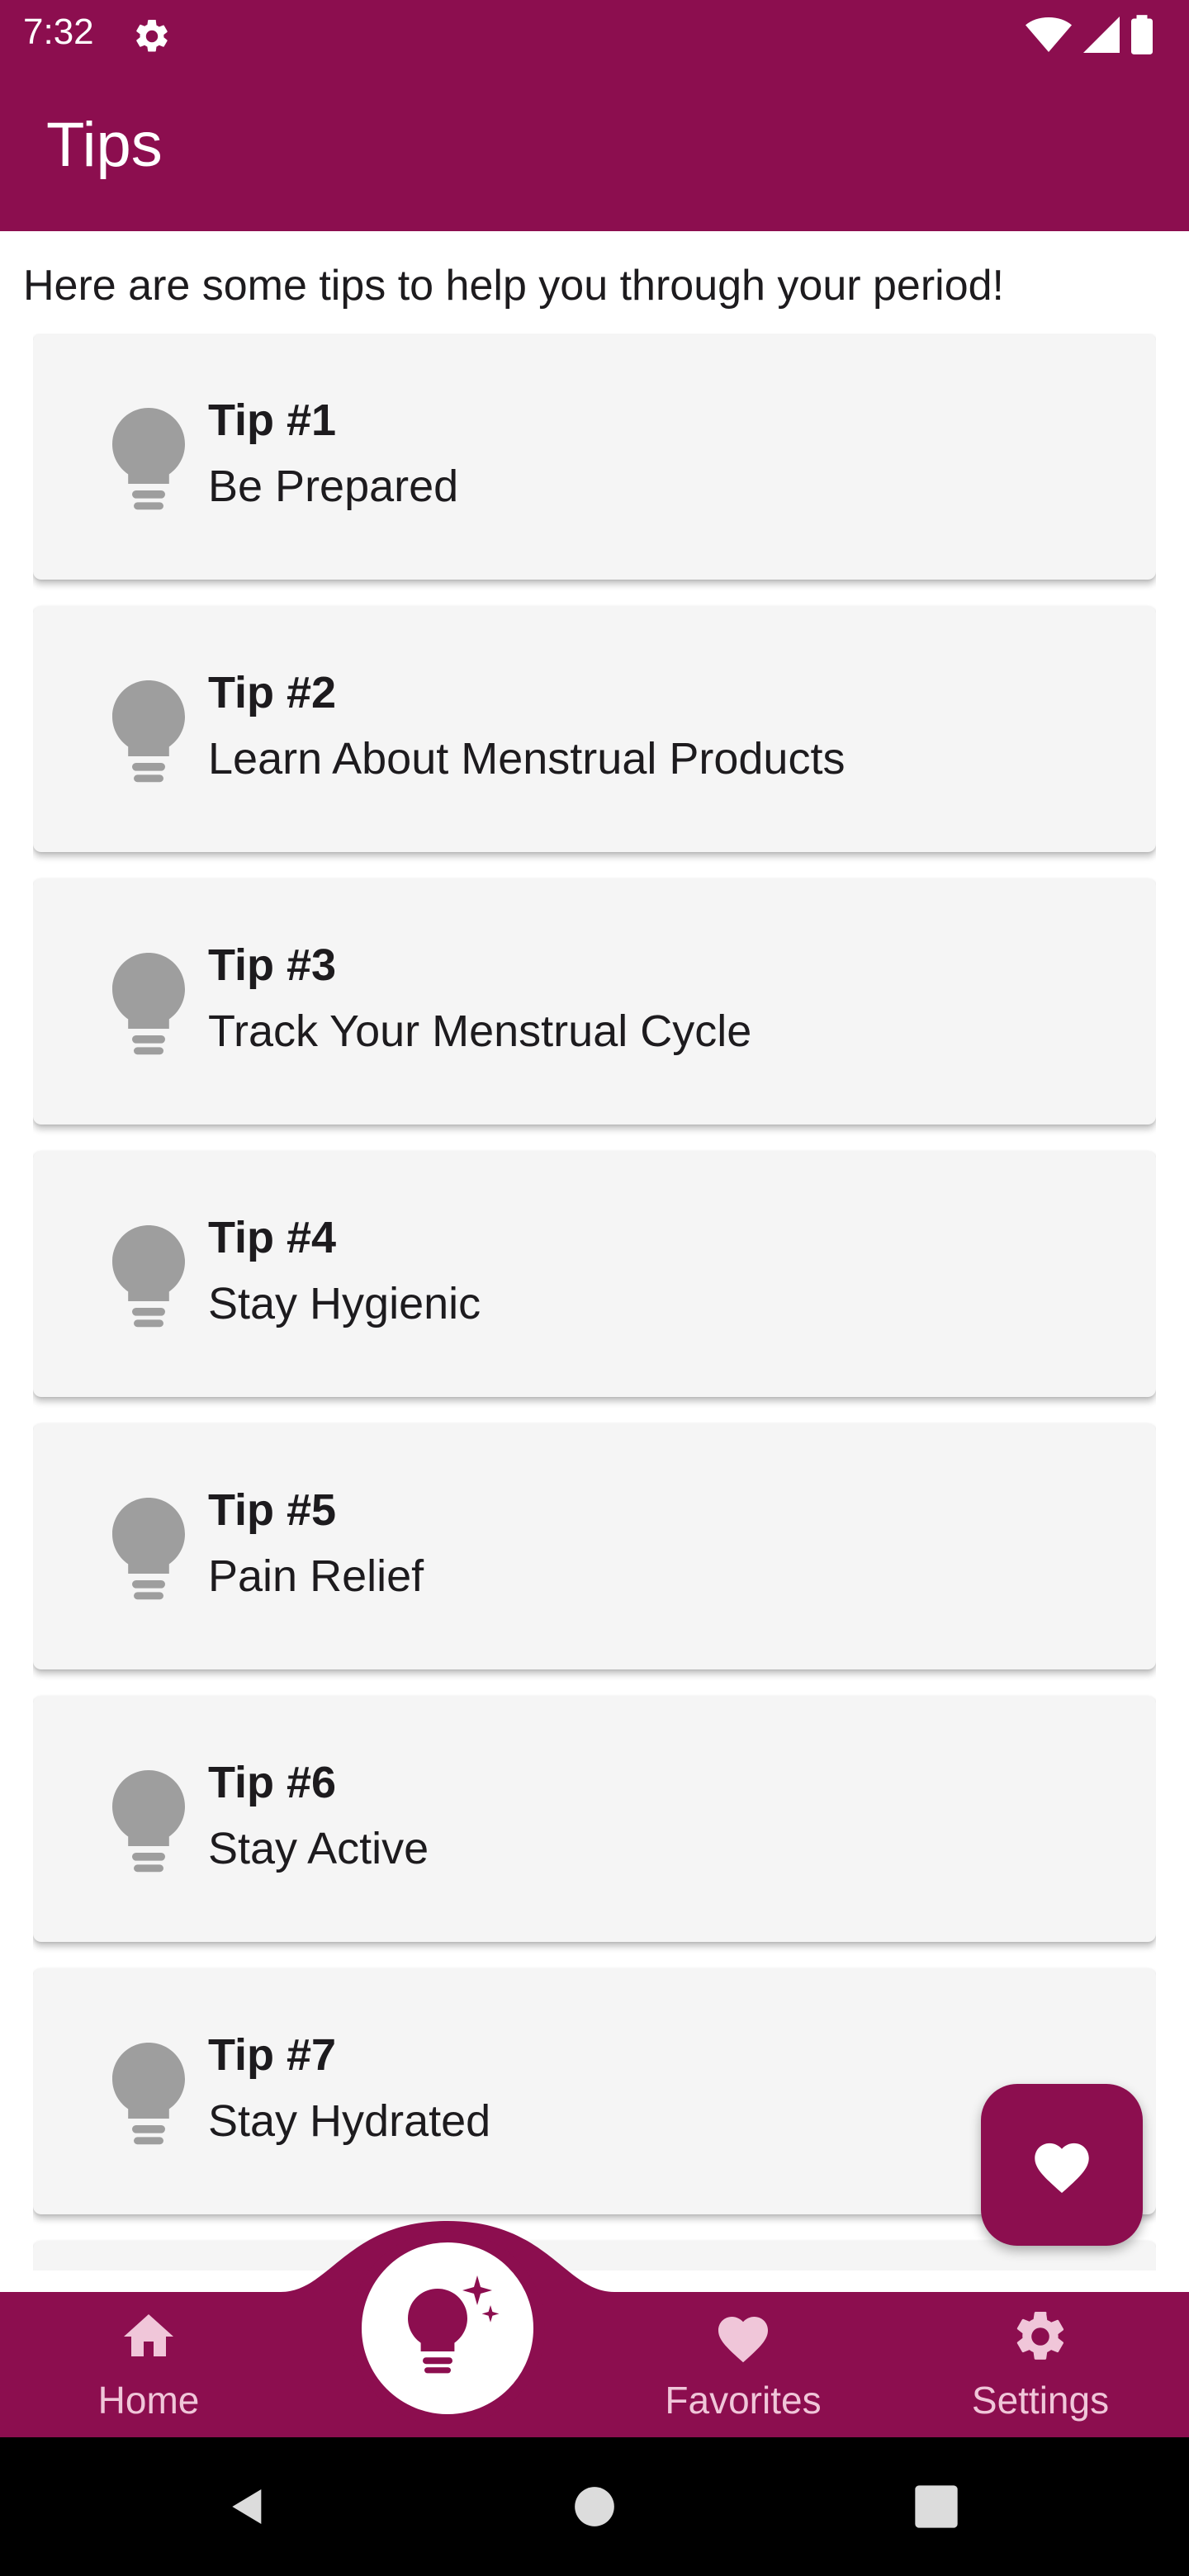  Describe the element at coordinates (594, 150) in the screenshot. I see `app-bar: Tips` at that location.